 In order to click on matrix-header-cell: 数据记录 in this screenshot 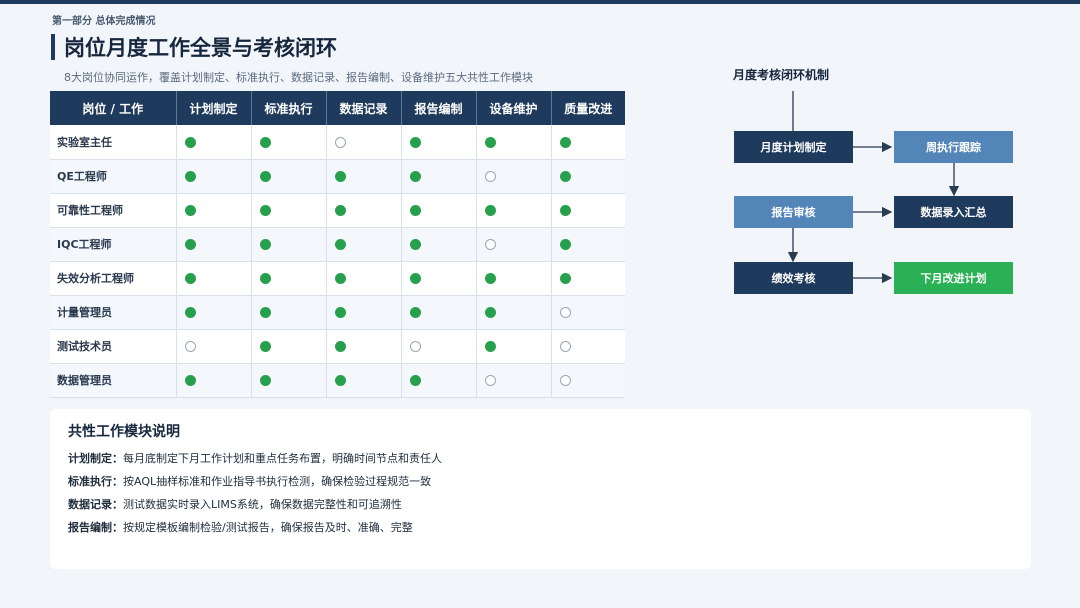, I will do `click(364, 108)`.